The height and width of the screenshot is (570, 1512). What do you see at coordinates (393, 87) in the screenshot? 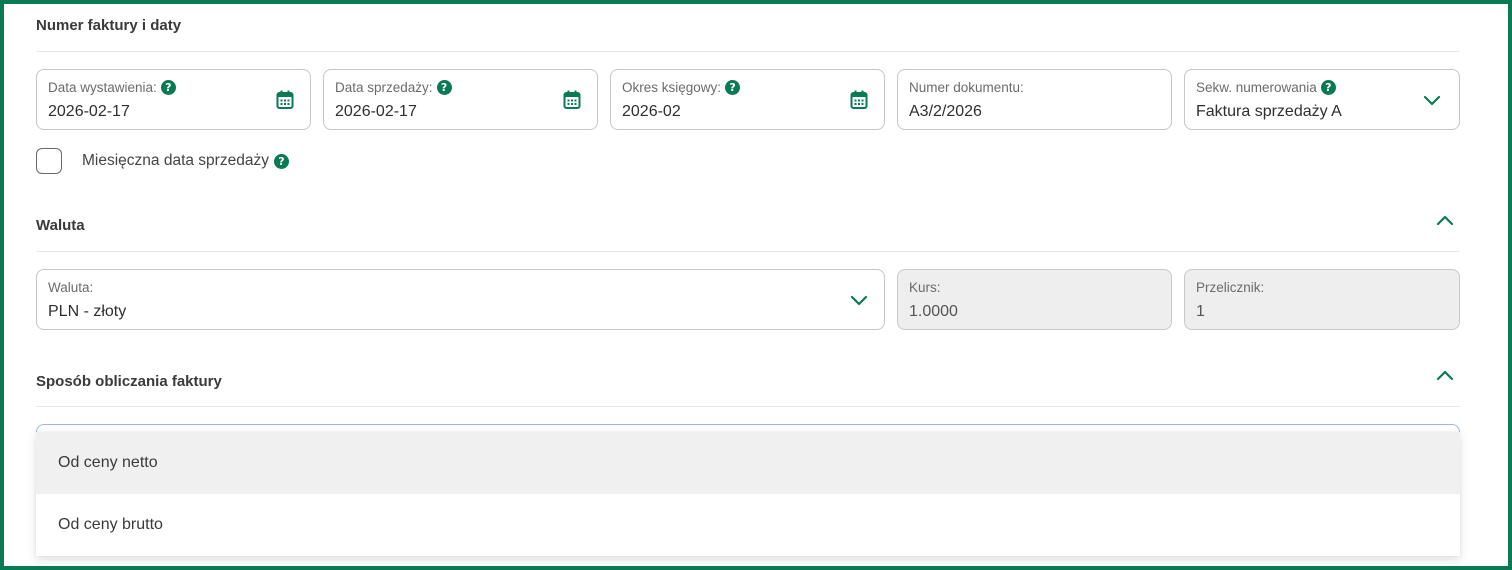
I see `sale-date-label: Data sprzedaży: ?` at bounding box center [393, 87].